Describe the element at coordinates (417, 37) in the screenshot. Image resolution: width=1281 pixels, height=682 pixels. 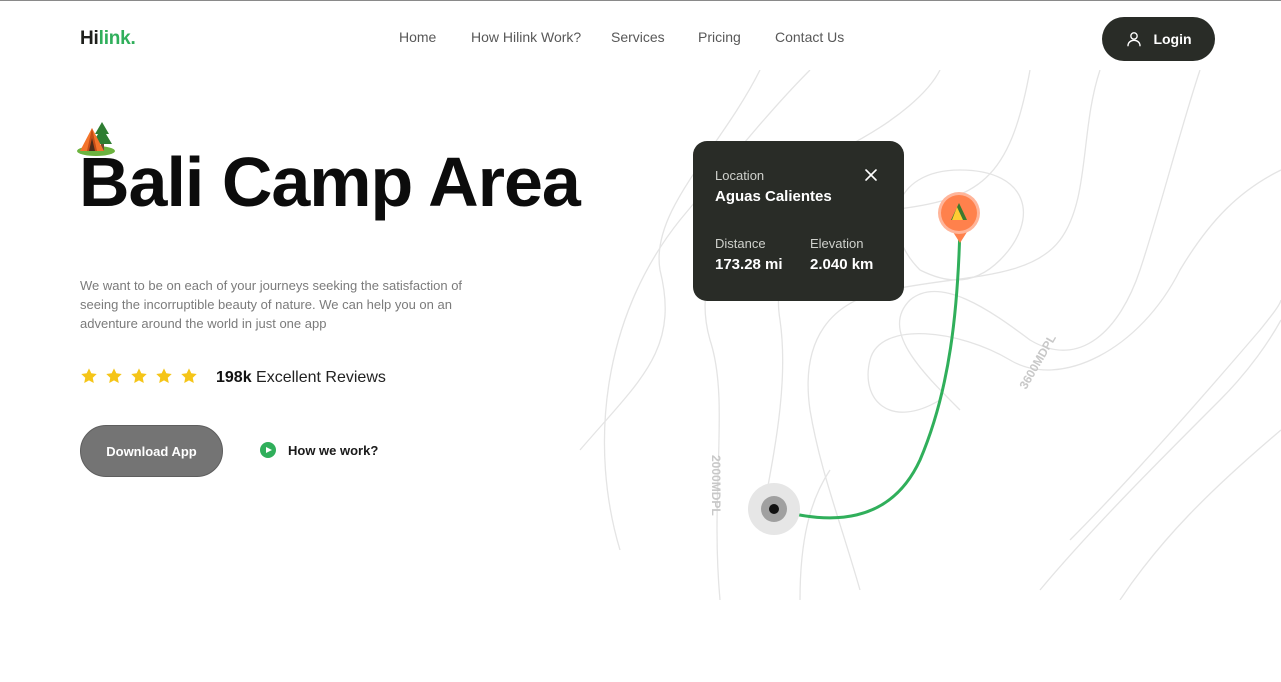
I see `nav-home: Home` at that location.